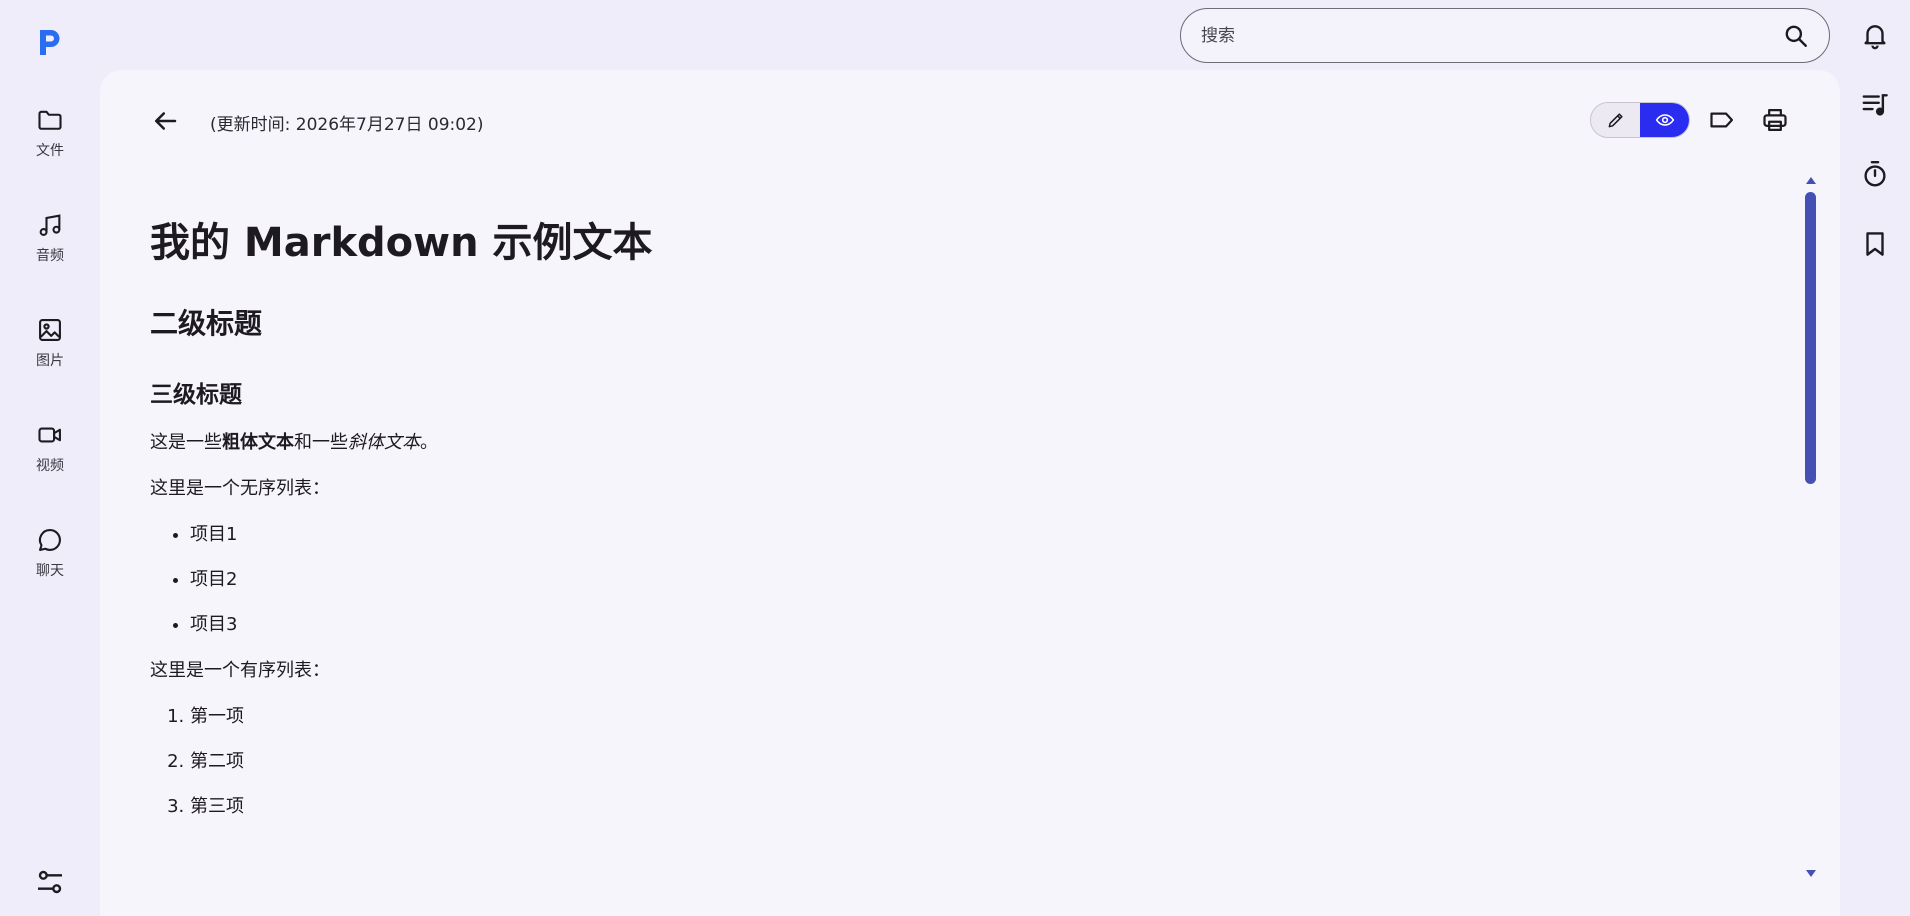 This screenshot has width=1910, height=916. I want to click on heading-3: 三级标题, so click(196, 395).